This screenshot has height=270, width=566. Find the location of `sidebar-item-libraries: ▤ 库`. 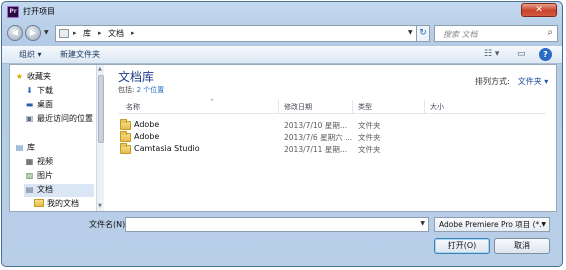

sidebar-item-libraries: ▤ 库 is located at coordinates (24, 148).